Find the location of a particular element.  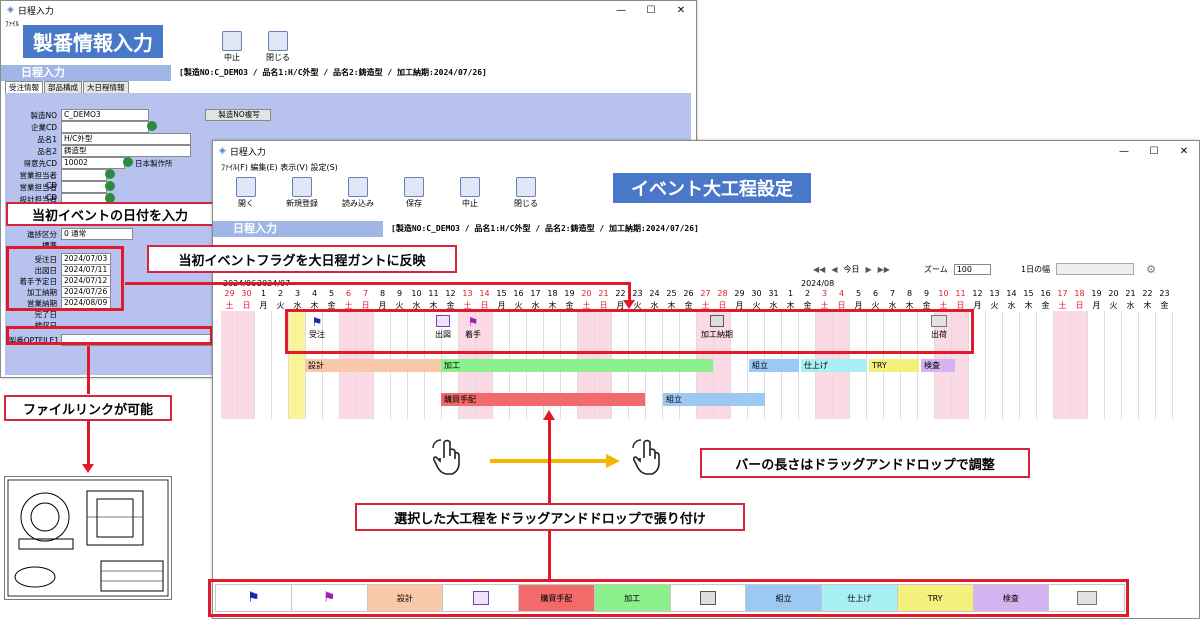

weekday-cell: 金 is located at coordinates (1045, 305).